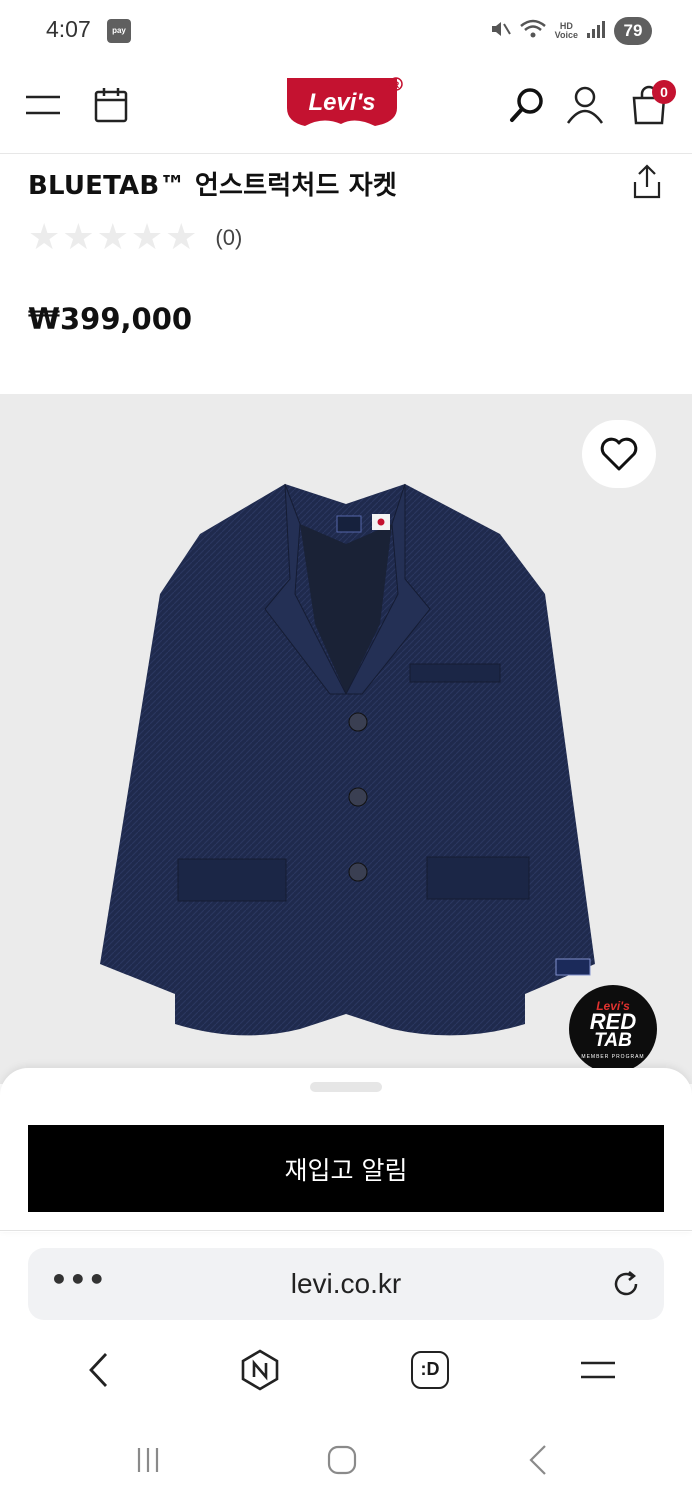 The width and height of the screenshot is (692, 1500). I want to click on signal-icon, so click(596, 31).